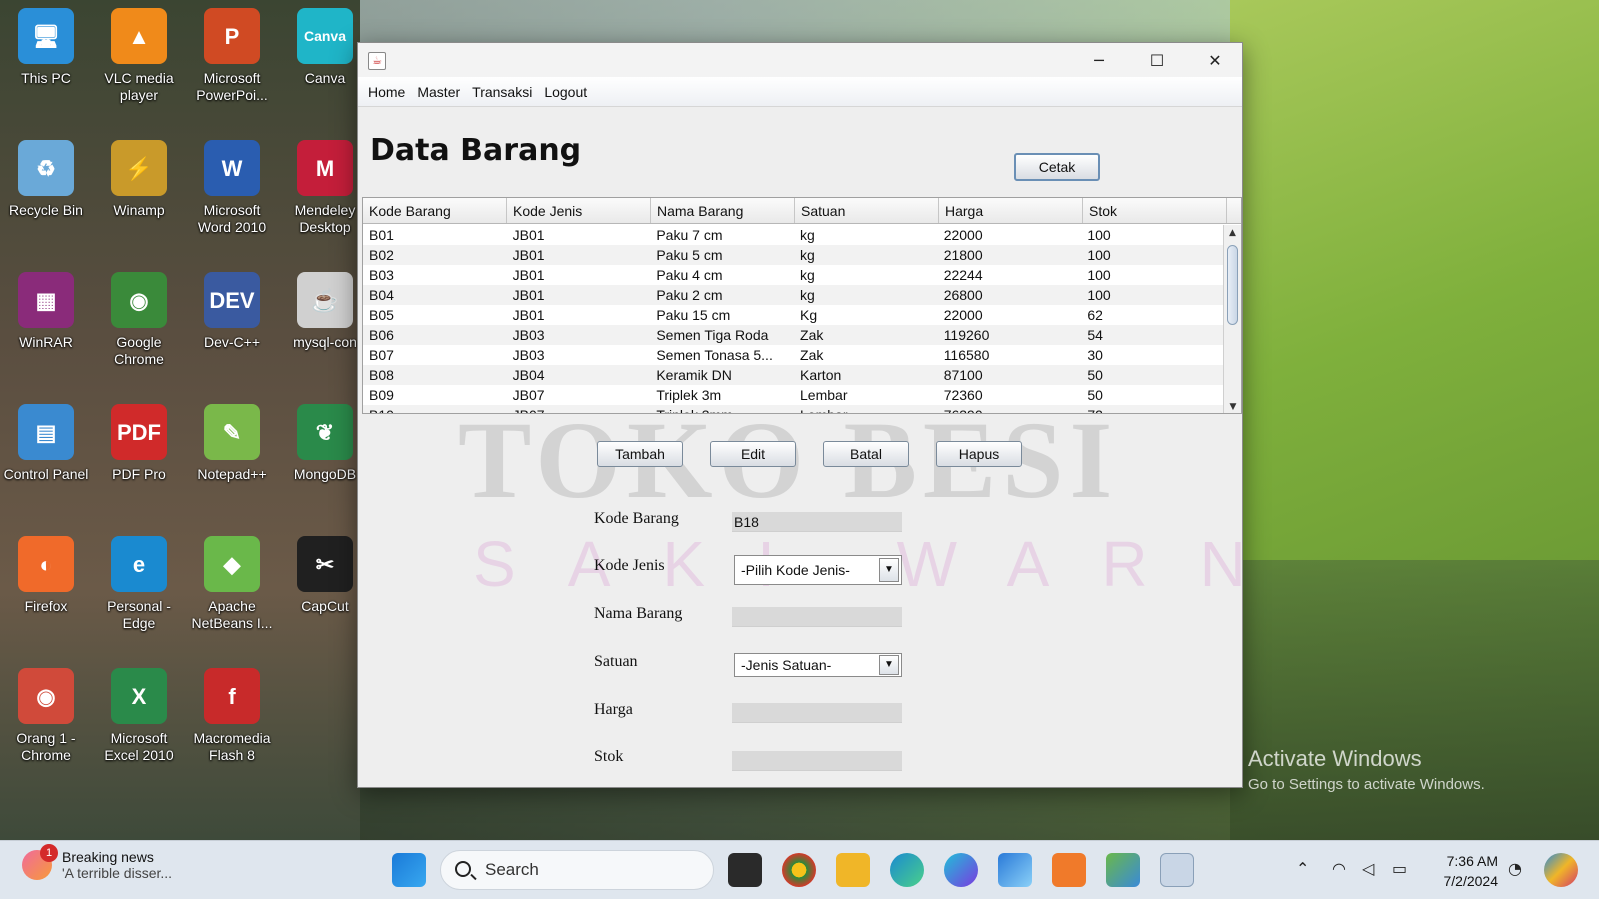  What do you see at coordinates (722, 409) in the screenshot?
I see `table-cell: Triplek 3mm` at bounding box center [722, 409].